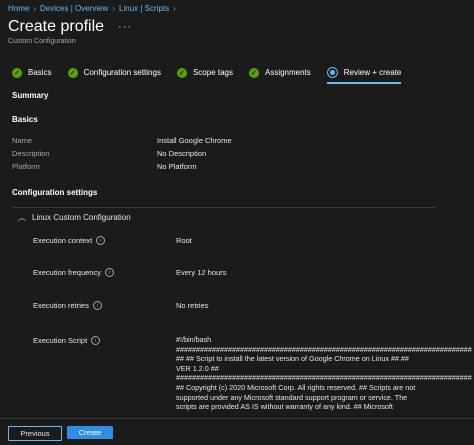  I want to click on linux-config-group-toggle: ︿ Linux Custom Configuration, so click(74, 217).